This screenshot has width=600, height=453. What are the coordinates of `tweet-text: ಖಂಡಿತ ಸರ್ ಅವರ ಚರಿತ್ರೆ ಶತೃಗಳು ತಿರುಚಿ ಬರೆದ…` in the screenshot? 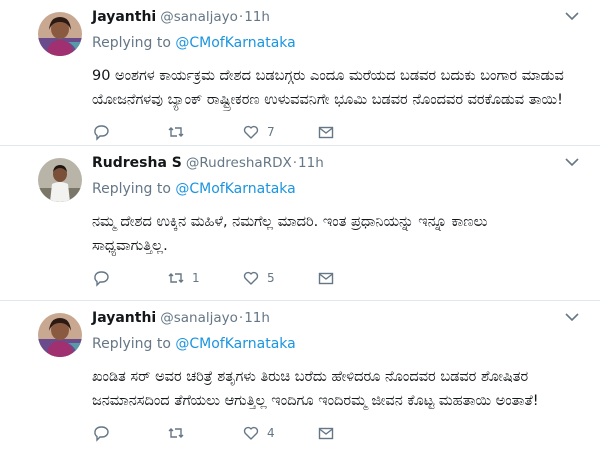 It's located at (339, 389).